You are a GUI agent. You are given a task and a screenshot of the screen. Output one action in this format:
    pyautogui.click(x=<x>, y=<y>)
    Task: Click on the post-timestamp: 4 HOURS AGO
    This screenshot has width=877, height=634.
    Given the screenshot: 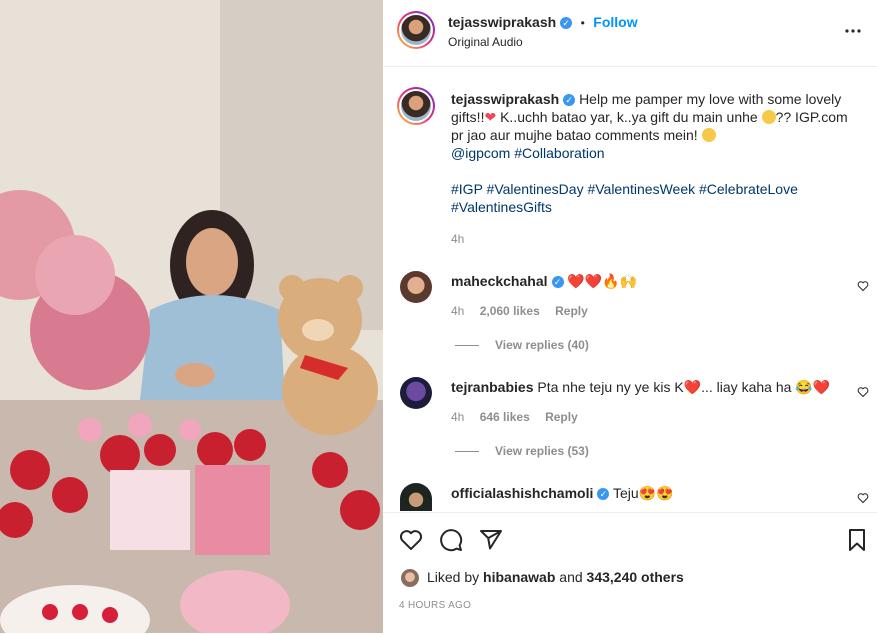 What is the action you would take?
    pyautogui.click(x=435, y=605)
    